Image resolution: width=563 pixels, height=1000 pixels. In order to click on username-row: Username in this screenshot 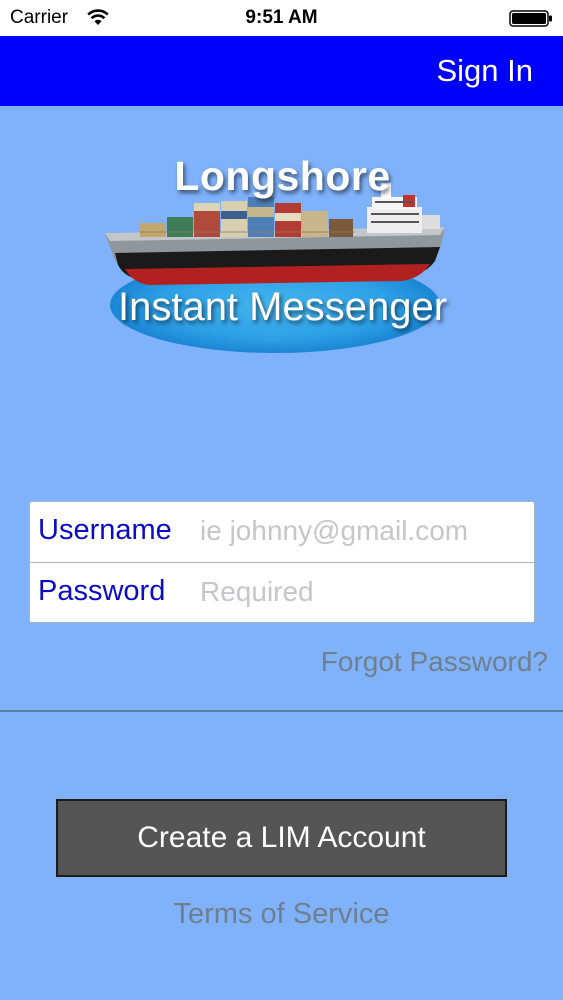, I will do `click(282, 532)`.